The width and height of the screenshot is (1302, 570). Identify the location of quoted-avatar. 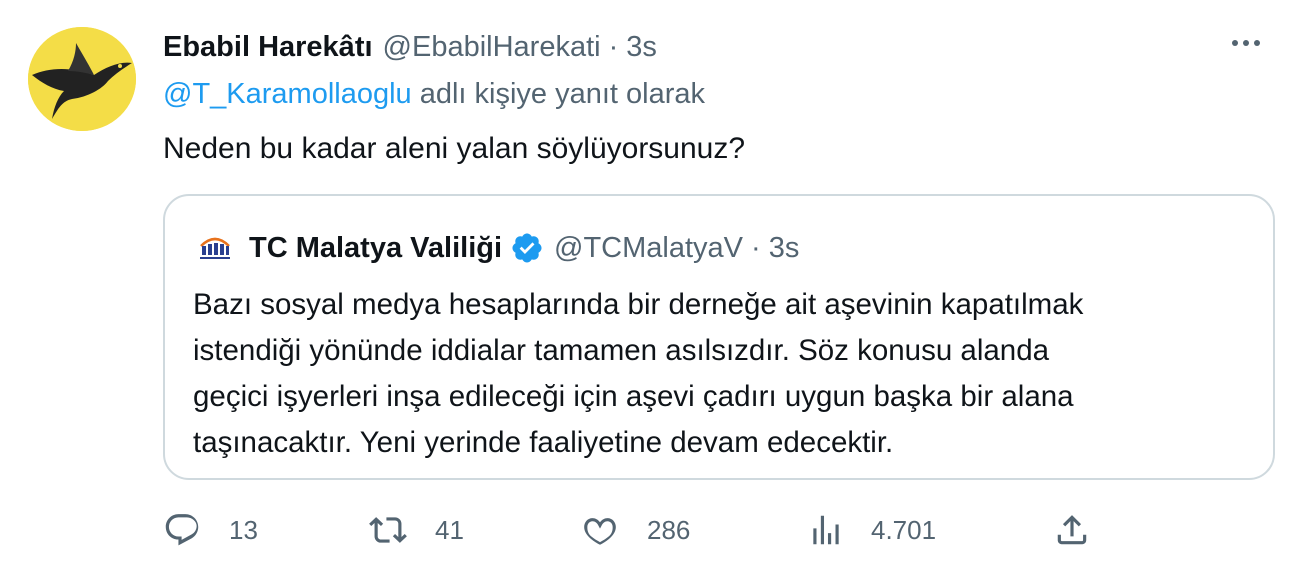
(215, 248).